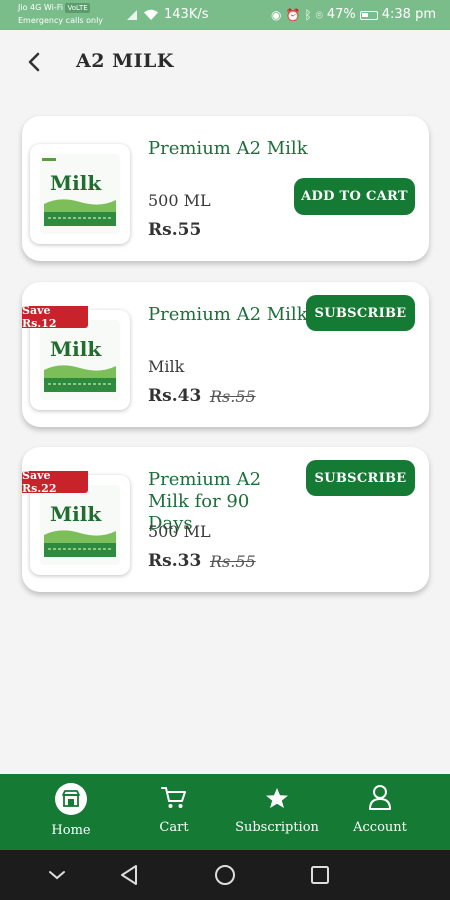  What do you see at coordinates (132, 15) in the screenshot?
I see `signal-icon` at bounding box center [132, 15].